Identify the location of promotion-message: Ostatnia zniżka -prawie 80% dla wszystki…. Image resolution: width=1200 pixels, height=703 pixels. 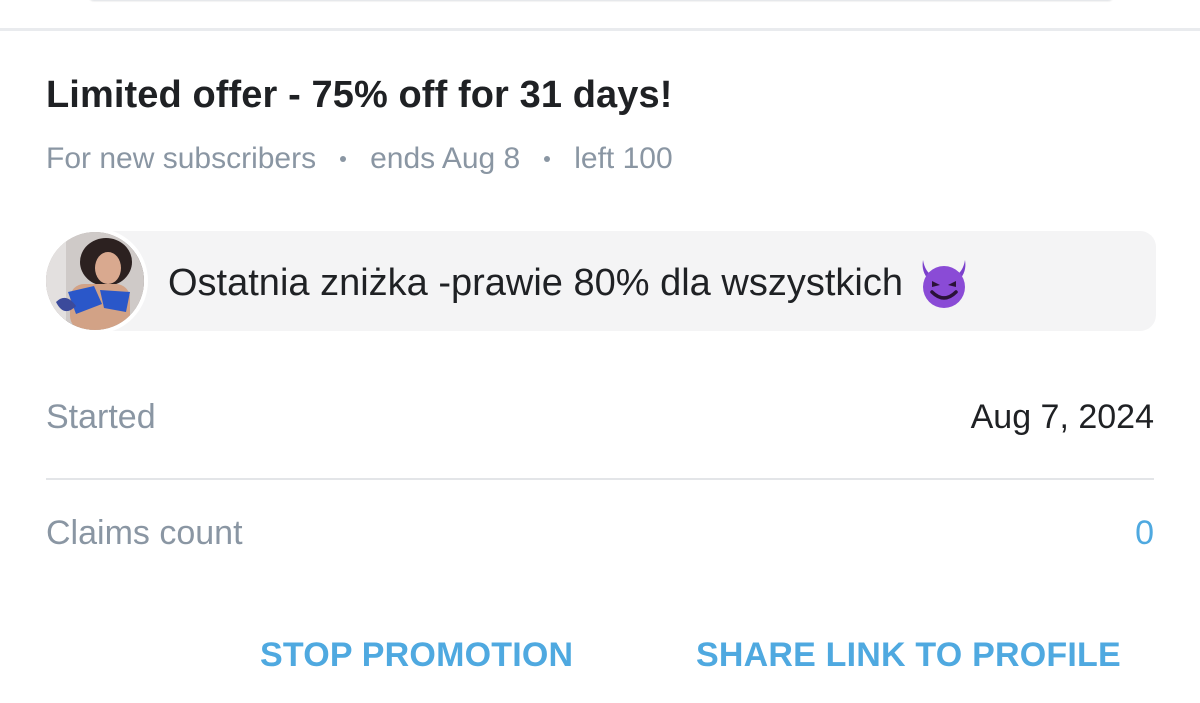
(569, 283).